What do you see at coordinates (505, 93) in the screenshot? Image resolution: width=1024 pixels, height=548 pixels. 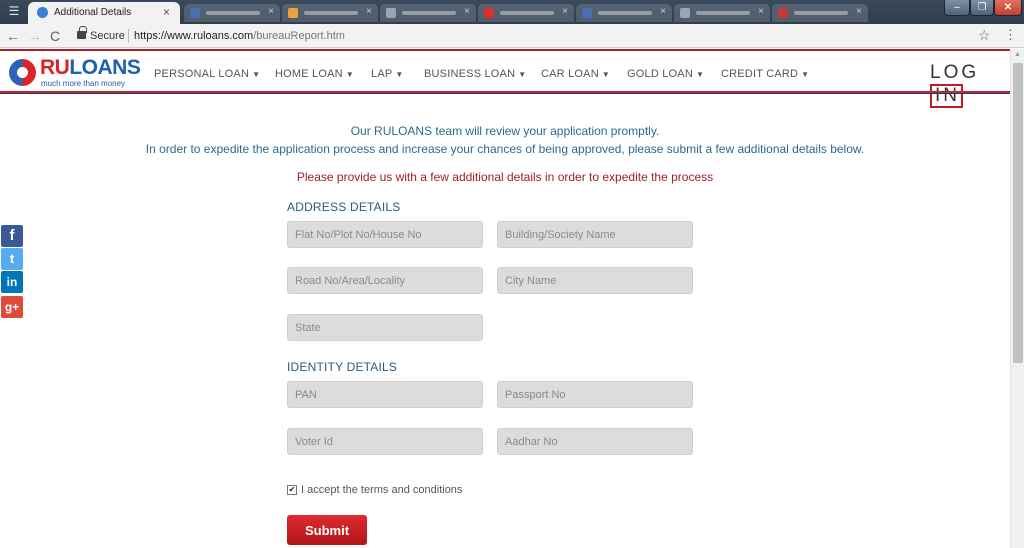 I see `header-divider-blue` at bounding box center [505, 93].